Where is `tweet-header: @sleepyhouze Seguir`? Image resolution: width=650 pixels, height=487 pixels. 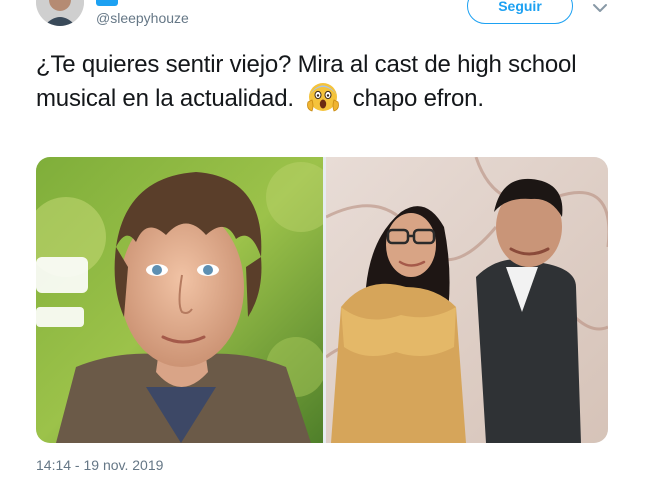
tweet-header: @sleepyhouze Seguir is located at coordinates (325, 20).